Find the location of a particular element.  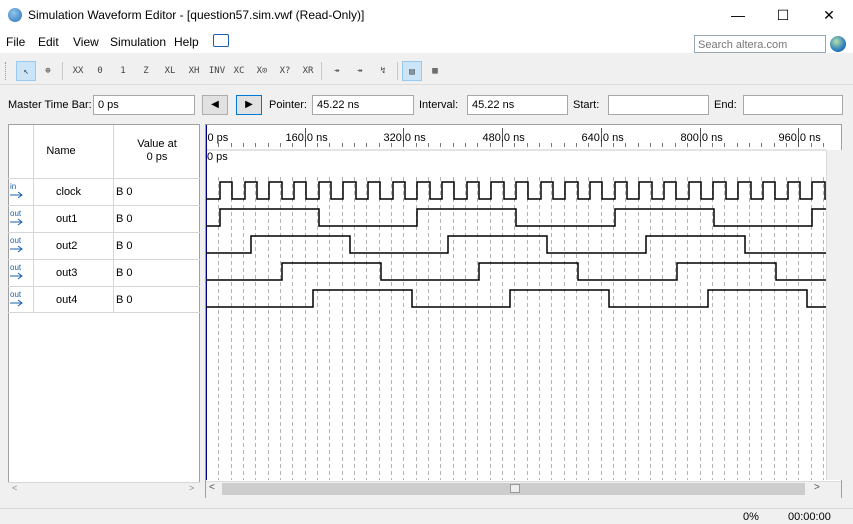

selection-tool-icon: ↖ is located at coordinates (26, 71).